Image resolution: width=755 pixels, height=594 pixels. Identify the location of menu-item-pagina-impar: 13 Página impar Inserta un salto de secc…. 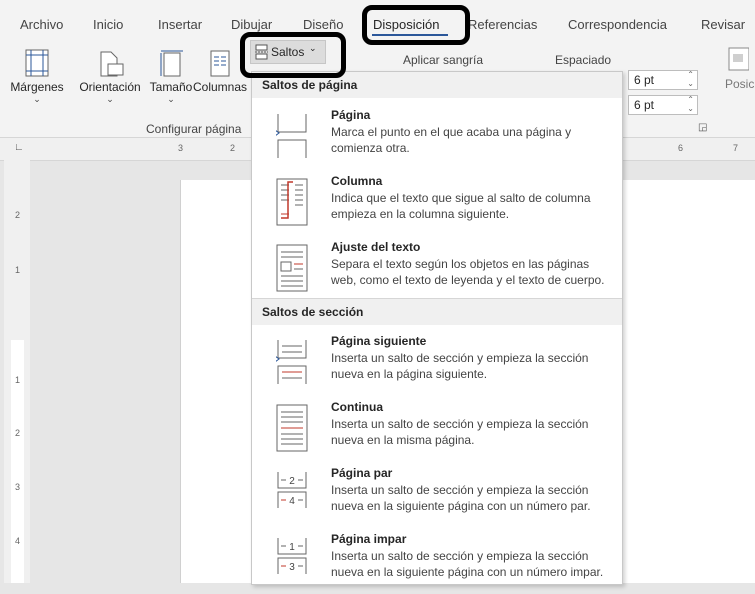
(437, 563).